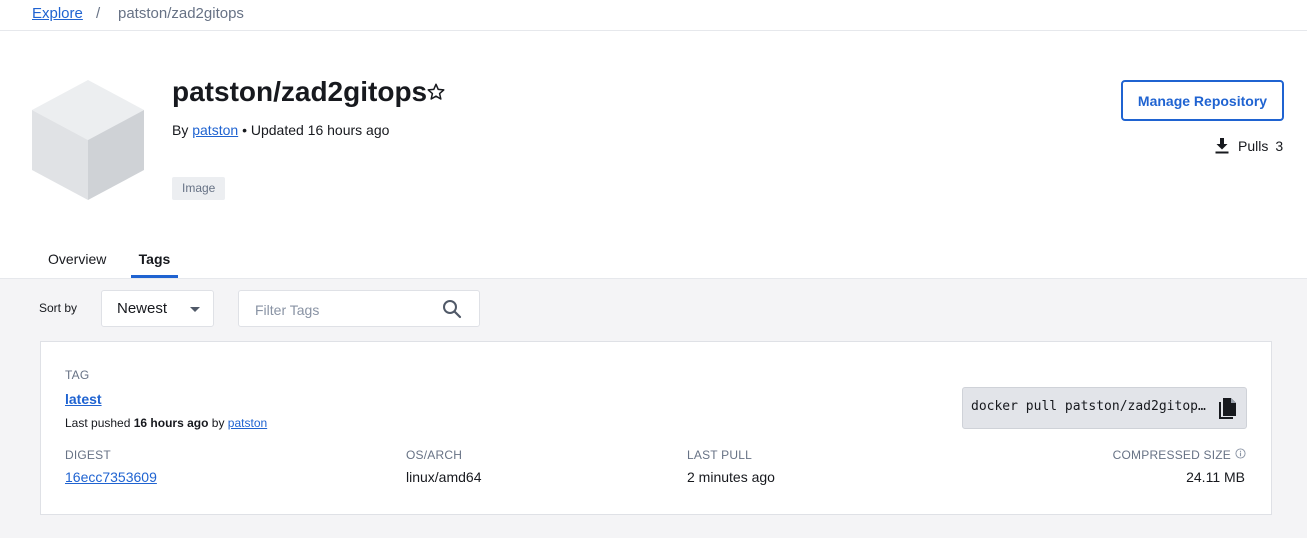 The width and height of the screenshot is (1307, 538). I want to click on filter-tags-input, so click(345, 310).